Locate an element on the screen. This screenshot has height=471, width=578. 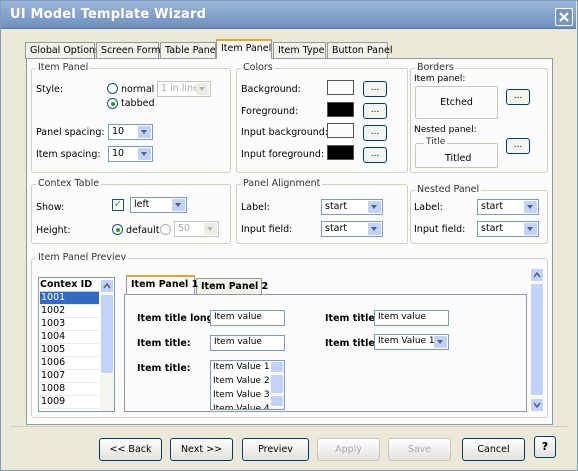
item-title-input-right: Item value is located at coordinates (411, 318).